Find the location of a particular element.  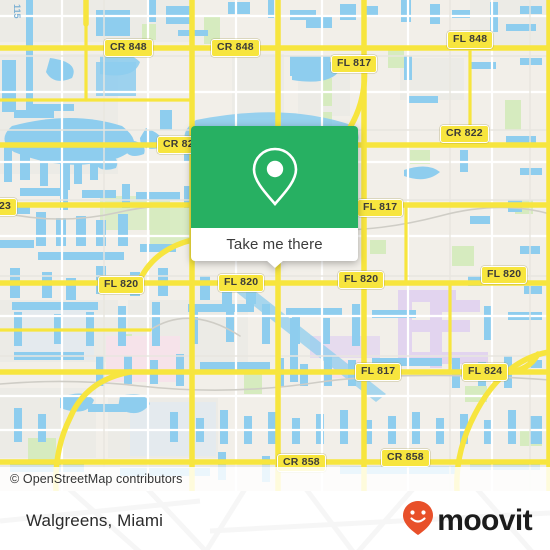

road-shield: CR 822 is located at coordinates (464, 134).